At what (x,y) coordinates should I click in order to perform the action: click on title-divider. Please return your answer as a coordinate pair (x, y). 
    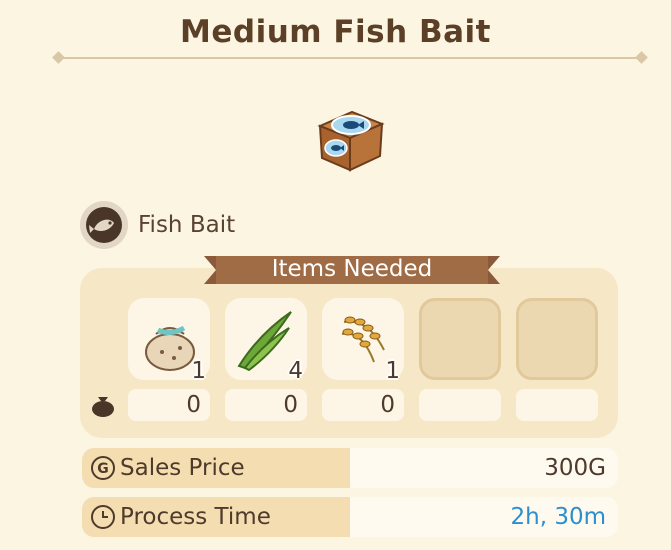
    Looking at the image, I should click on (350, 57).